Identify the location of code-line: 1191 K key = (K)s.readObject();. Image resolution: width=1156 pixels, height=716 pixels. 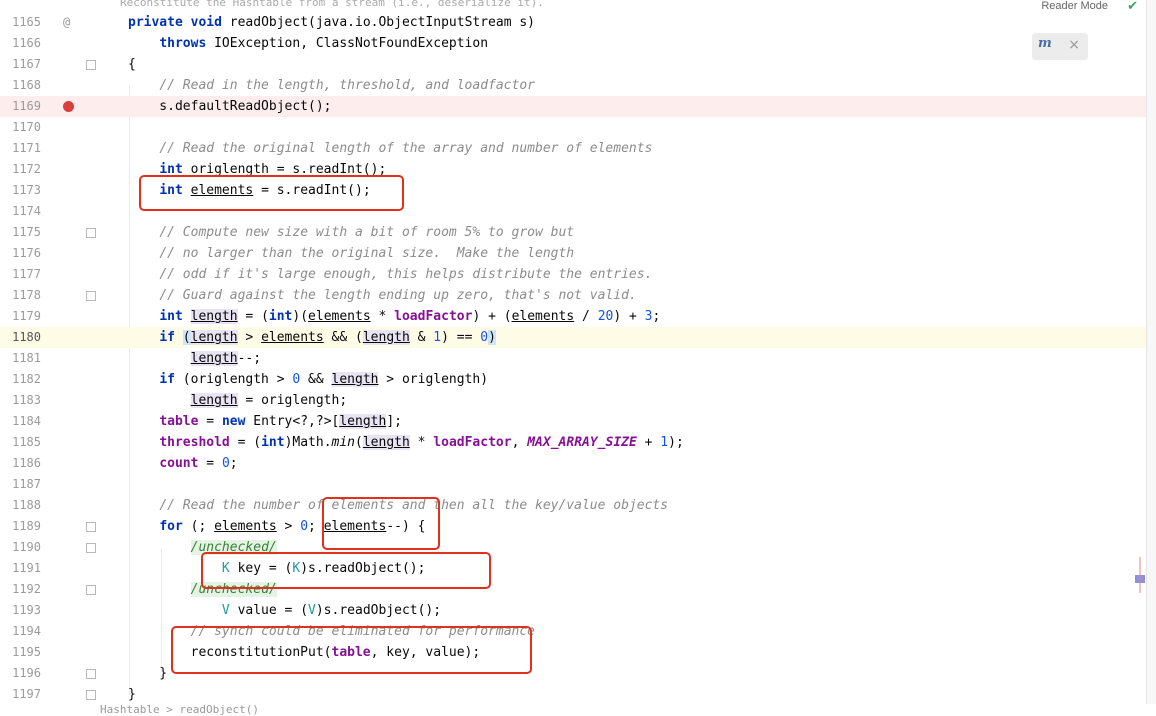
(573, 568).